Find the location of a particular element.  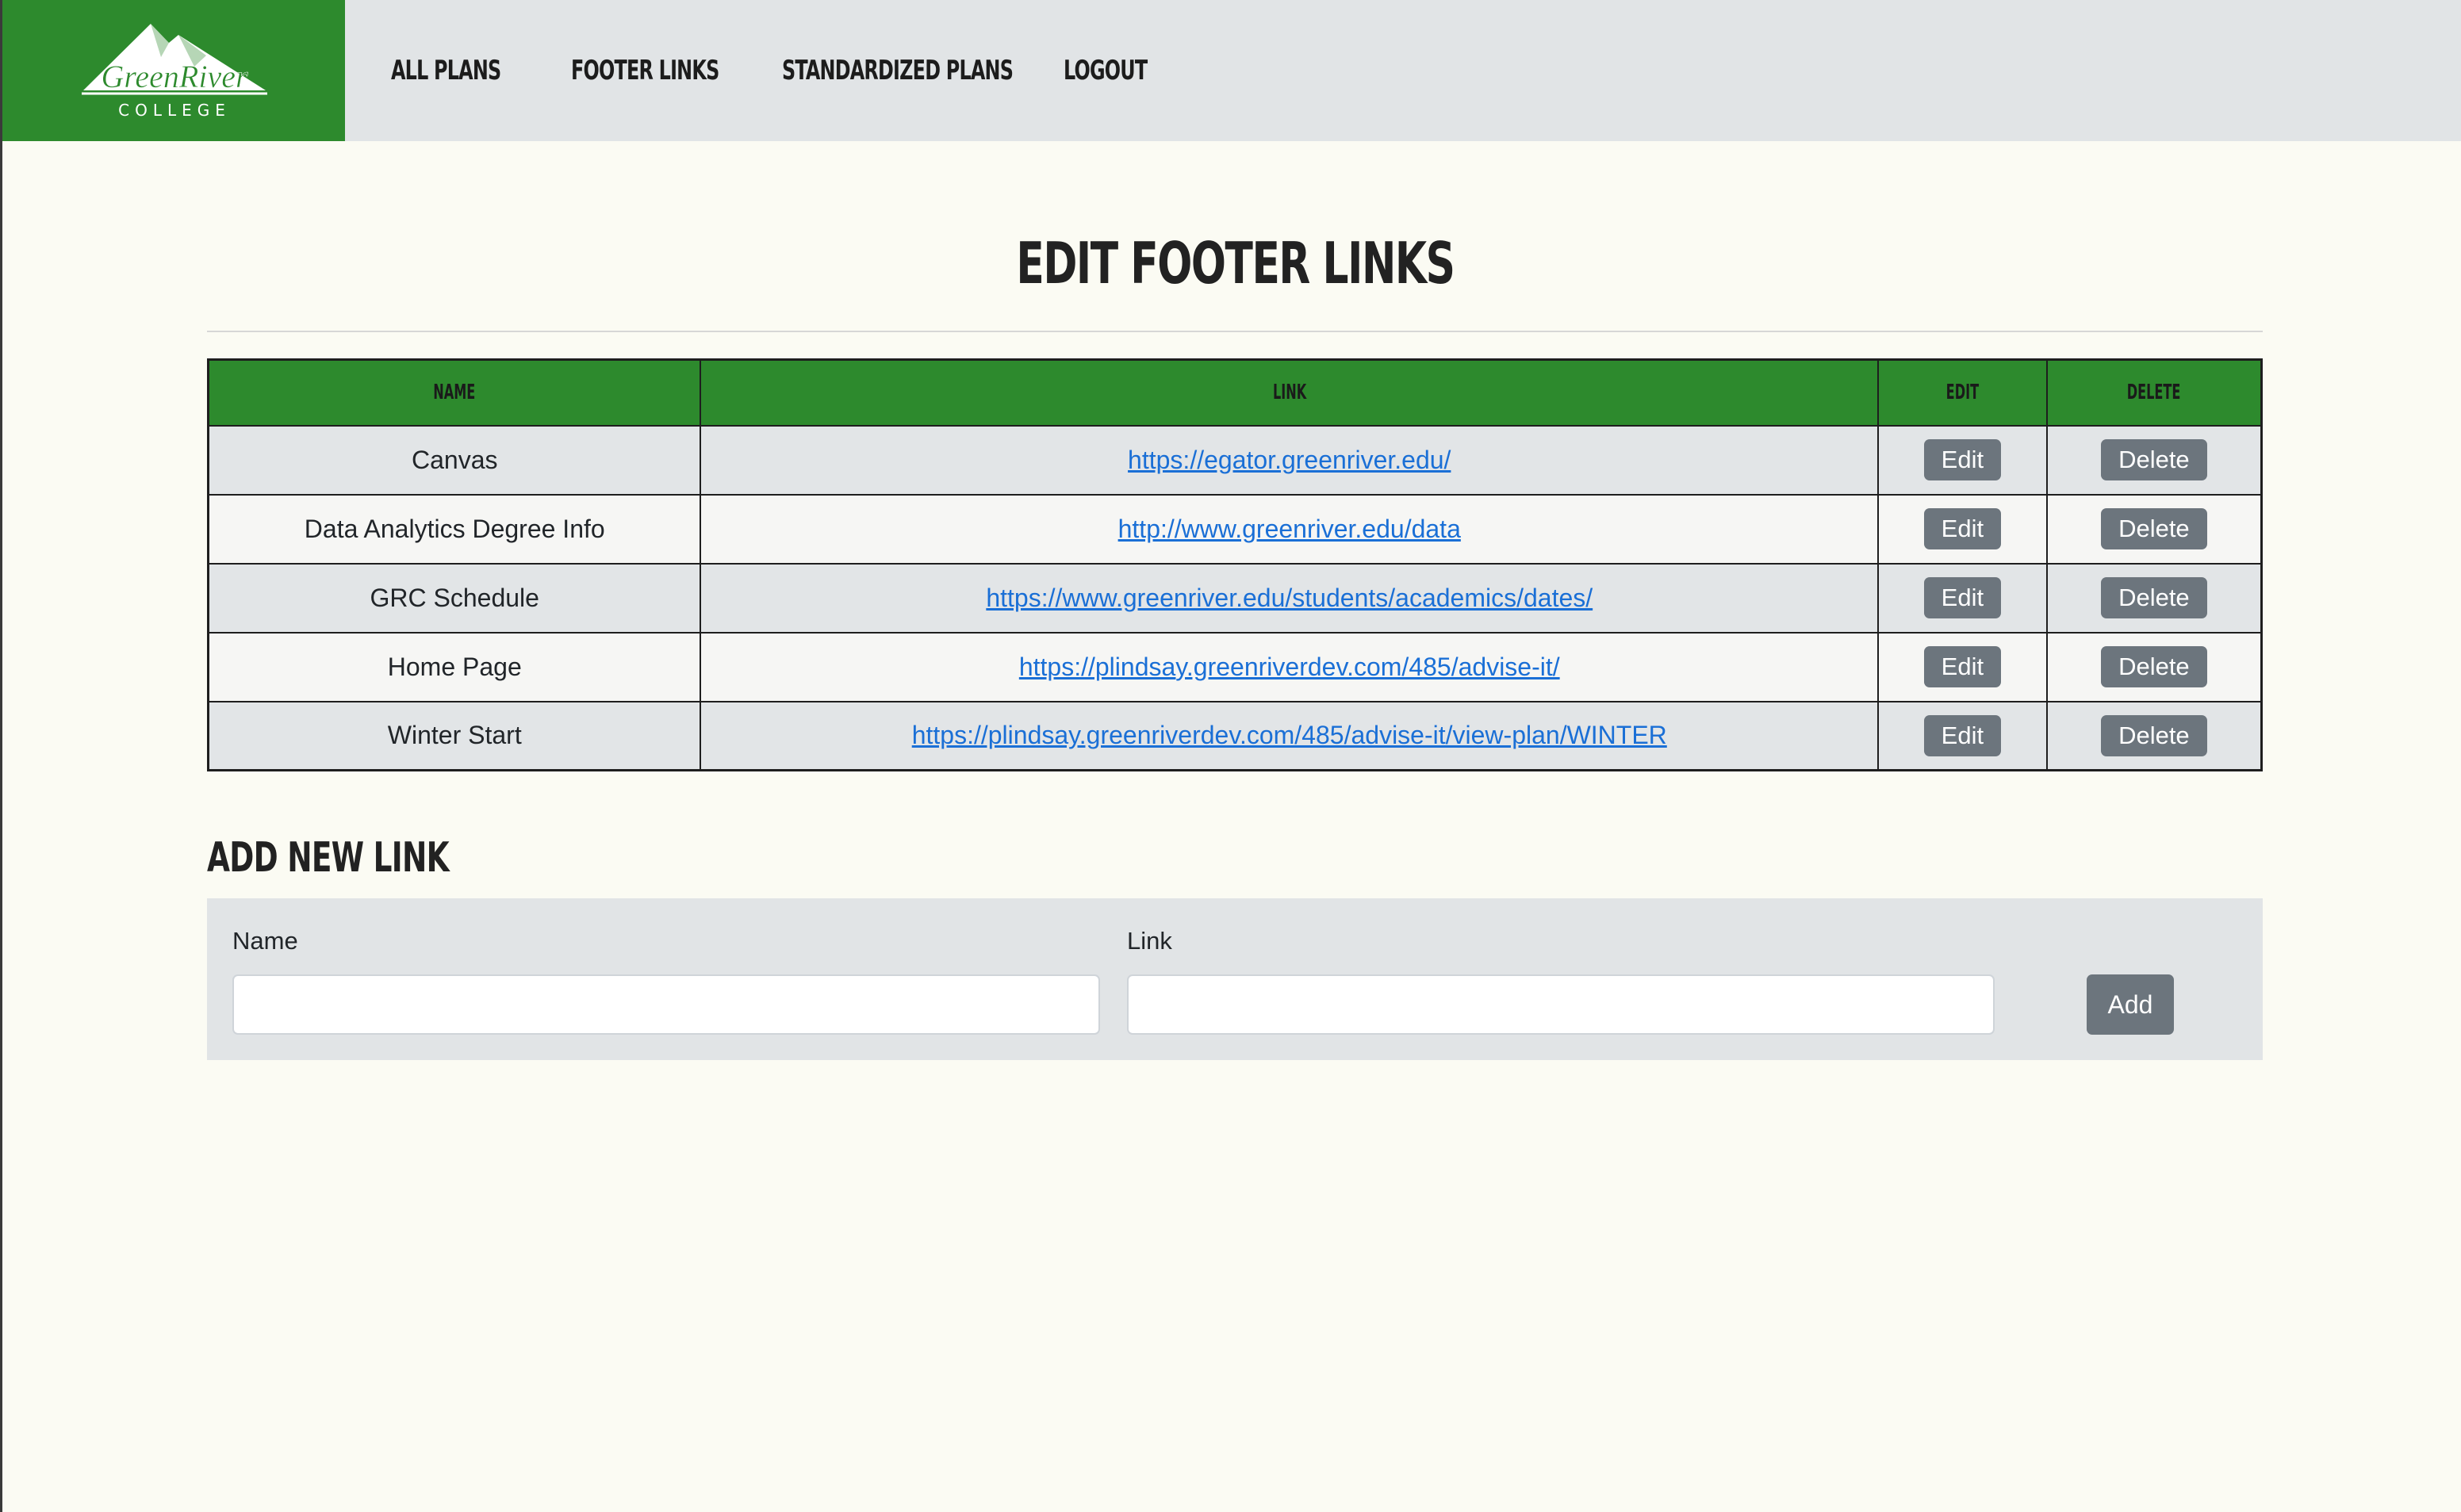

name-input is located at coordinates (666, 1004).